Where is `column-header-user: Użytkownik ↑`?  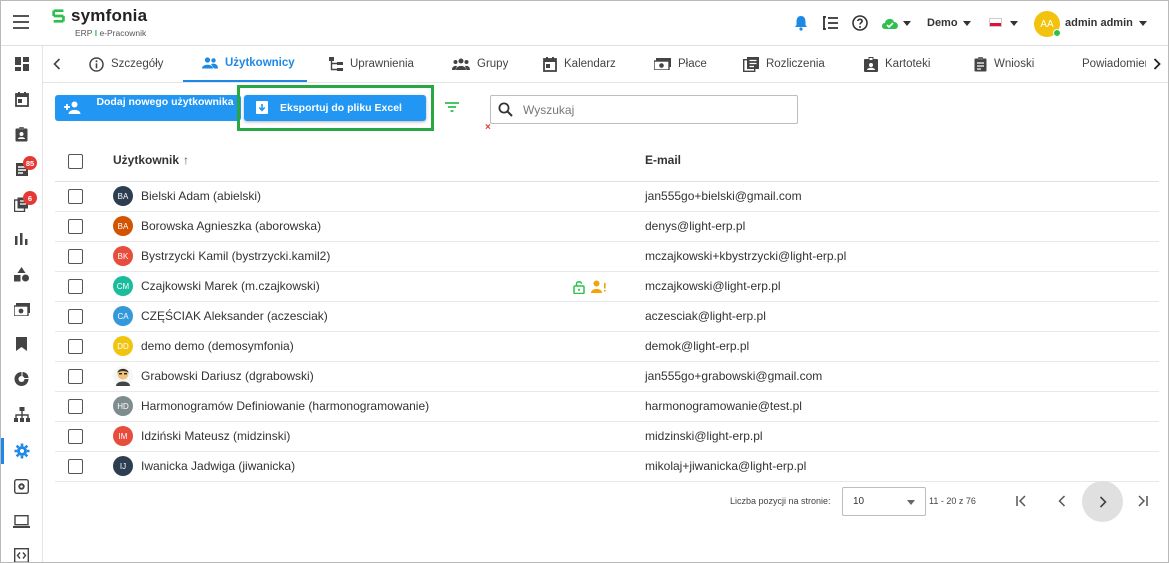
column-header-user: Użytkownik ↑ is located at coordinates (151, 160).